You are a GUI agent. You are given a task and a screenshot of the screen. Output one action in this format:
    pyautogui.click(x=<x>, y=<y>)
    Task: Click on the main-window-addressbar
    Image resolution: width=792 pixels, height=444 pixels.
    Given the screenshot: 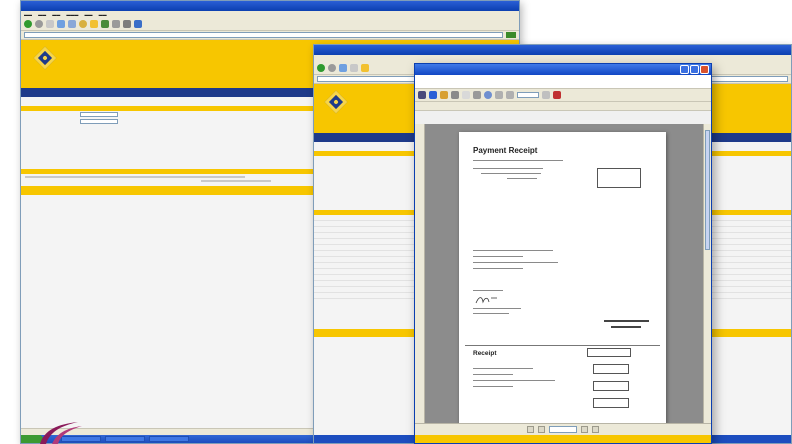 What is the action you would take?
    pyautogui.click(x=270, y=35)
    